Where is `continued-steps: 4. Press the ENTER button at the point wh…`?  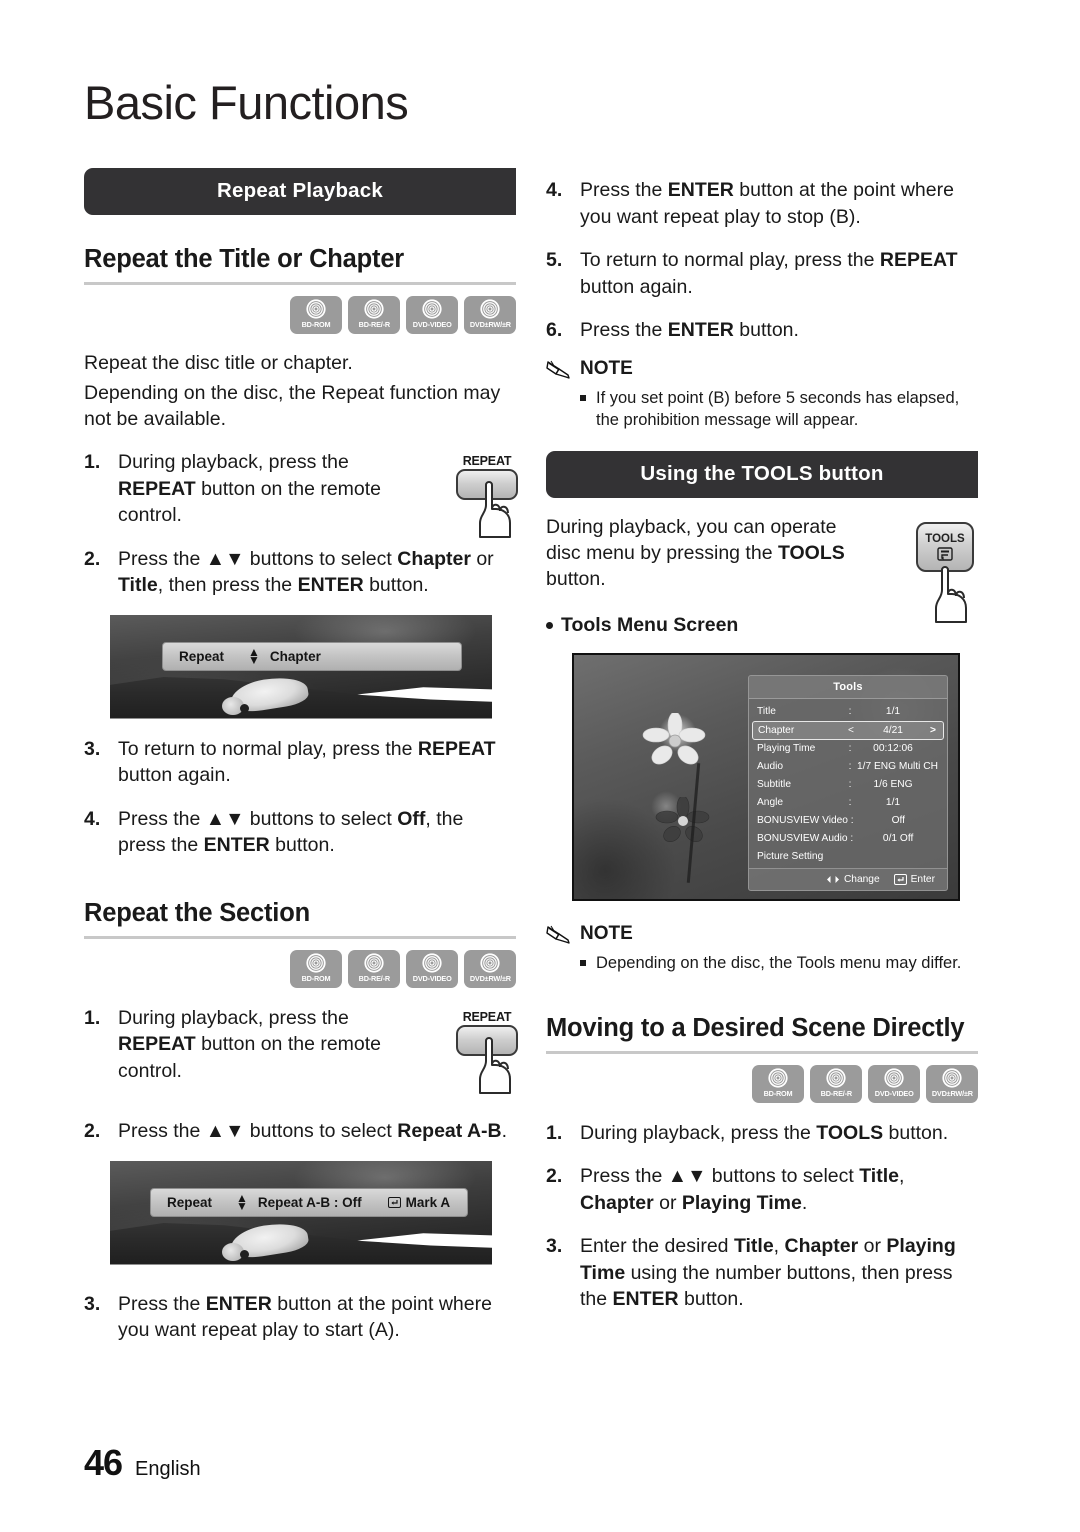
continued-steps: 4. Press the ENTER button at the point wh… is located at coordinates (762, 260).